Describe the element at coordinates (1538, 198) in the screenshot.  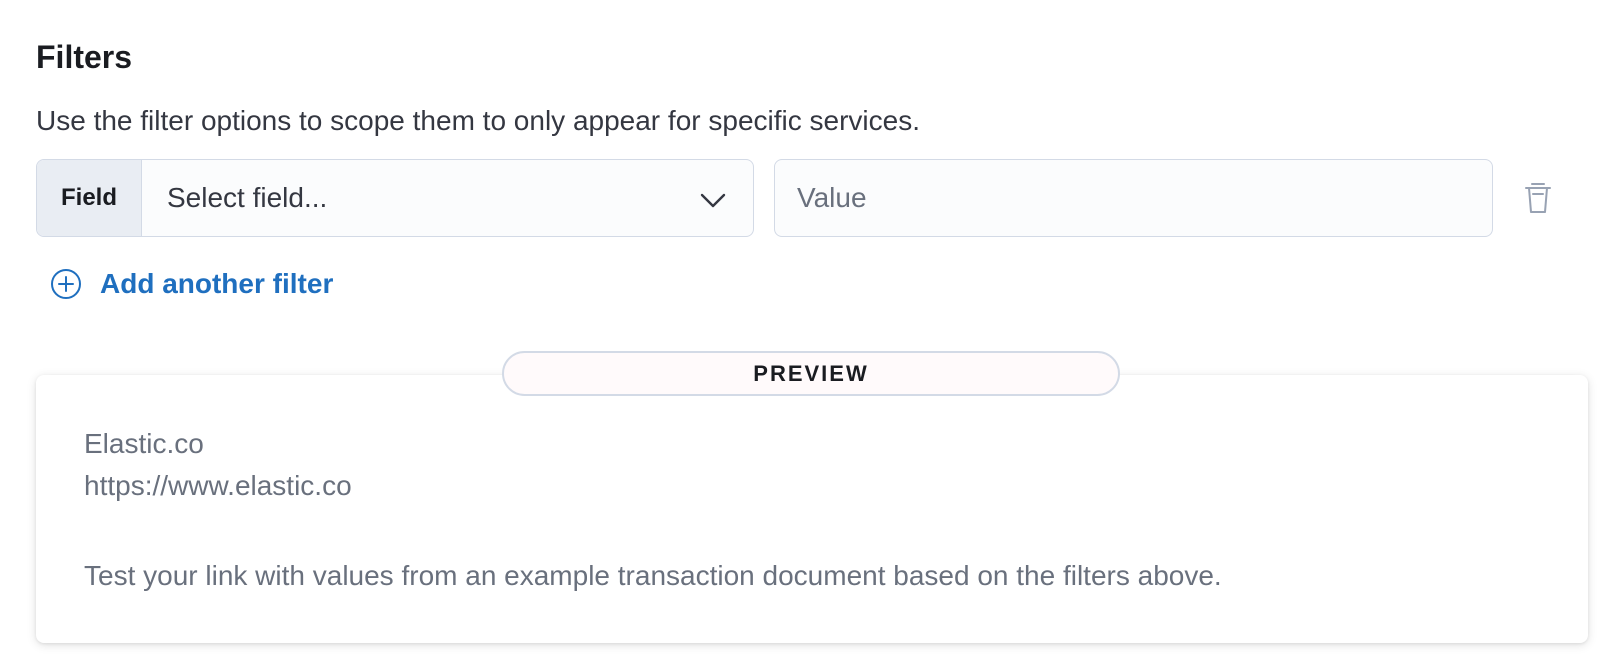
I see `trash-icon` at that location.